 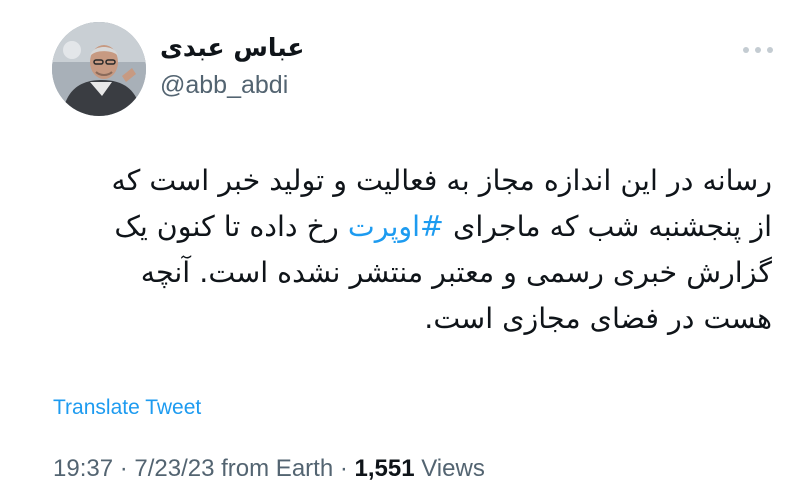 I want to click on tweet-text-segment: رخ داده تا کنون یک, so click(x=231, y=226).